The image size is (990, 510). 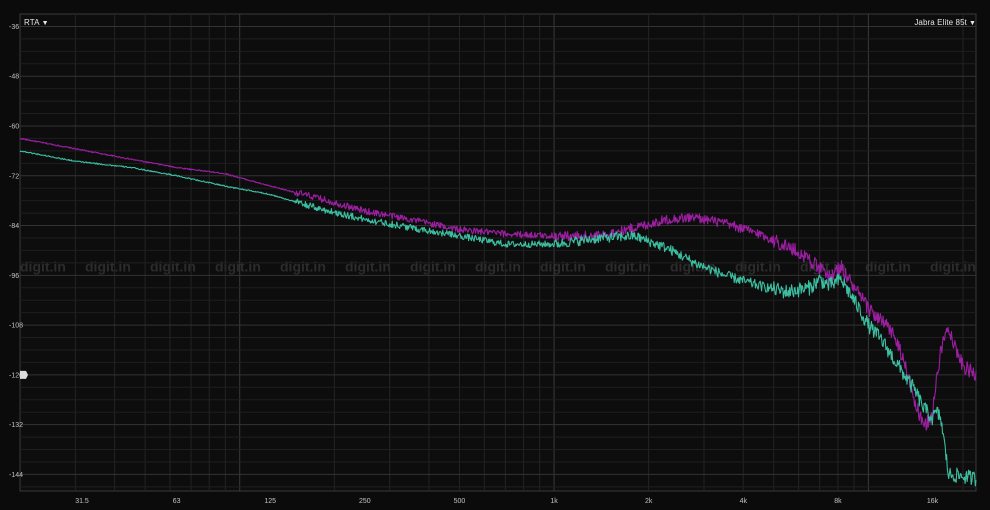 I want to click on x-tick-label: 4k, so click(x=744, y=501).